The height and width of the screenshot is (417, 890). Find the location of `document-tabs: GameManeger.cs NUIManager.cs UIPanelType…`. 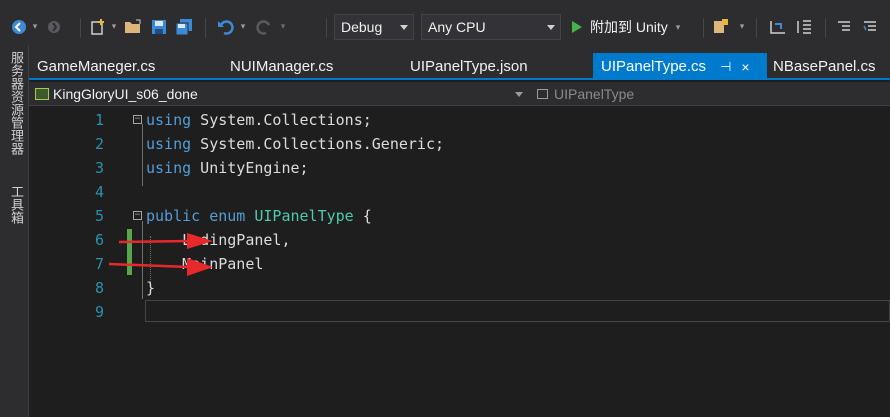

document-tabs: GameManeger.cs NUIManager.cs UIPanelType… is located at coordinates (459, 62).